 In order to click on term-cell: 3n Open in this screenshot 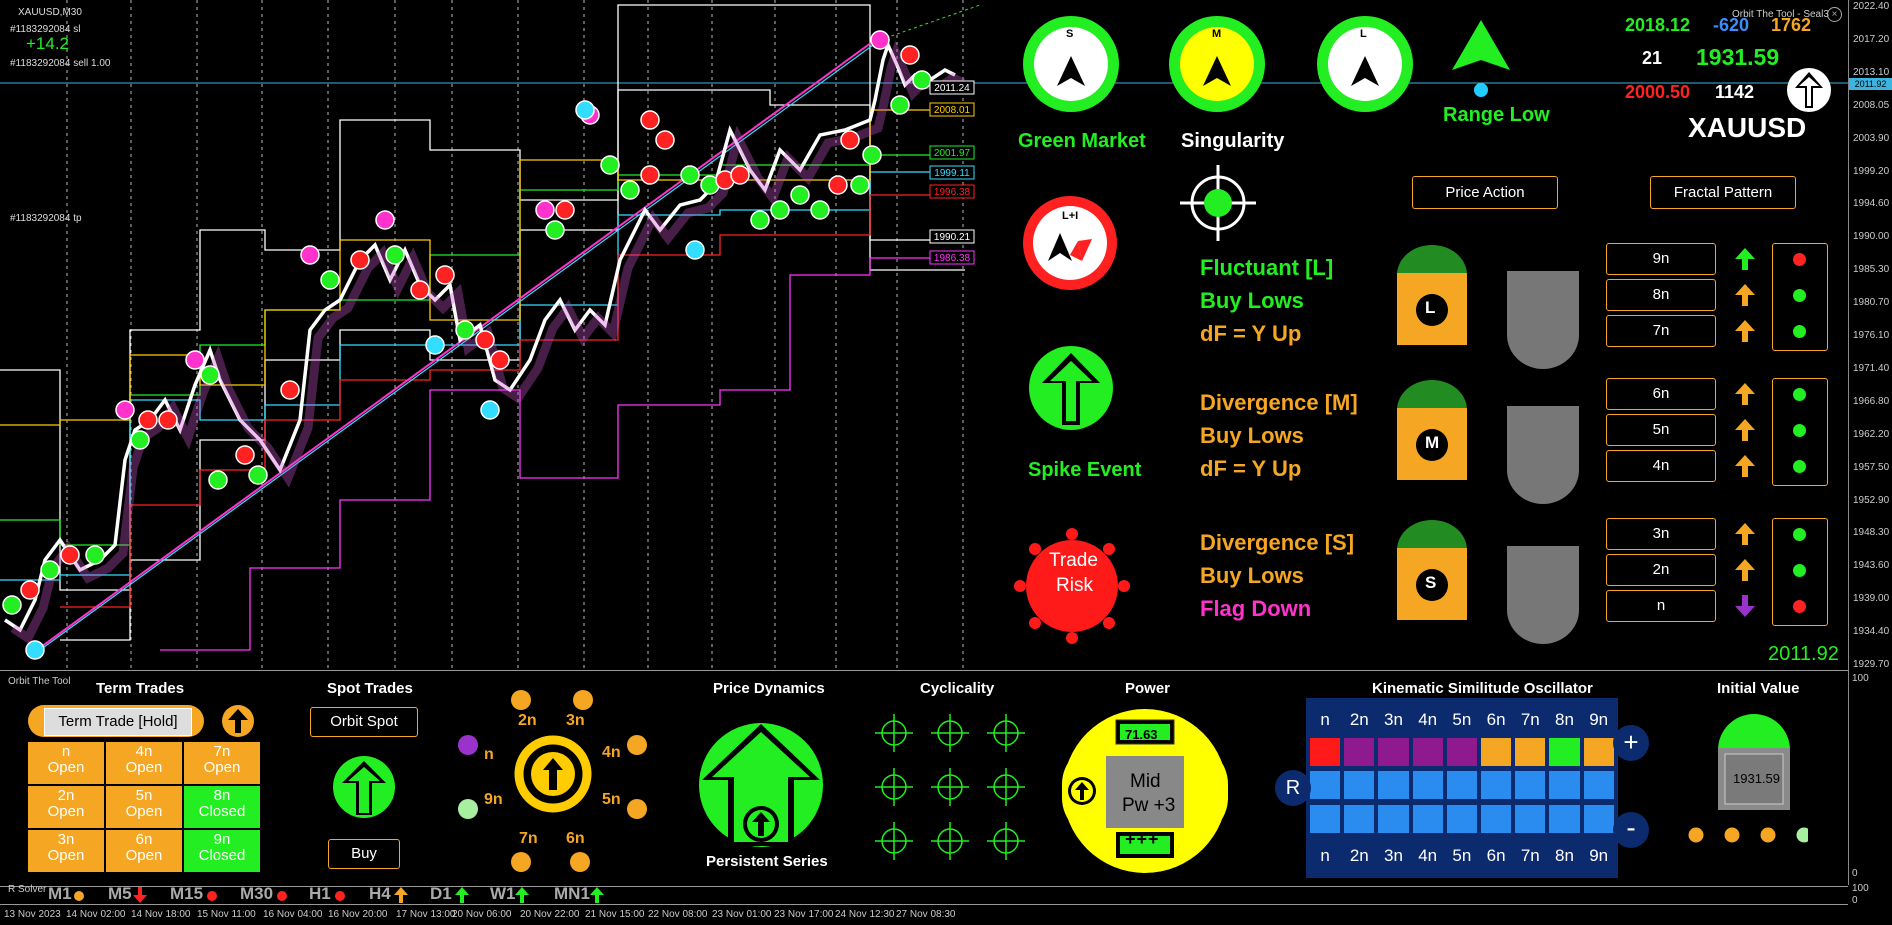, I will do `click(66, 851)`.